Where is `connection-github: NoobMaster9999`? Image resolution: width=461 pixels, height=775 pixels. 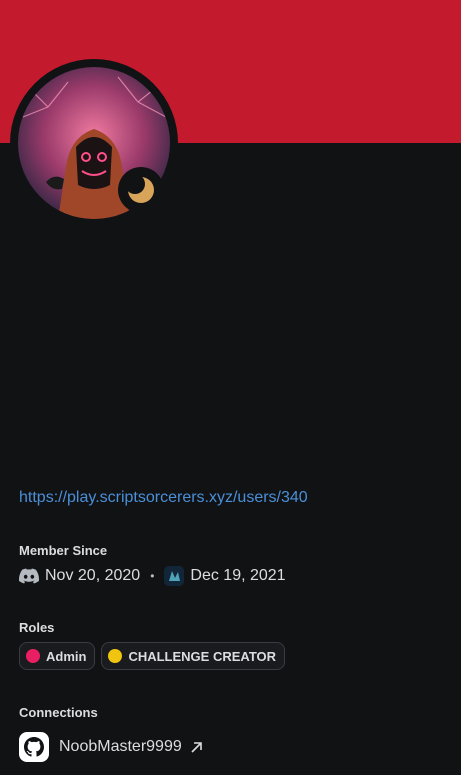 connection-github: NoobMaster9999 is located at coordinates (111, 747).